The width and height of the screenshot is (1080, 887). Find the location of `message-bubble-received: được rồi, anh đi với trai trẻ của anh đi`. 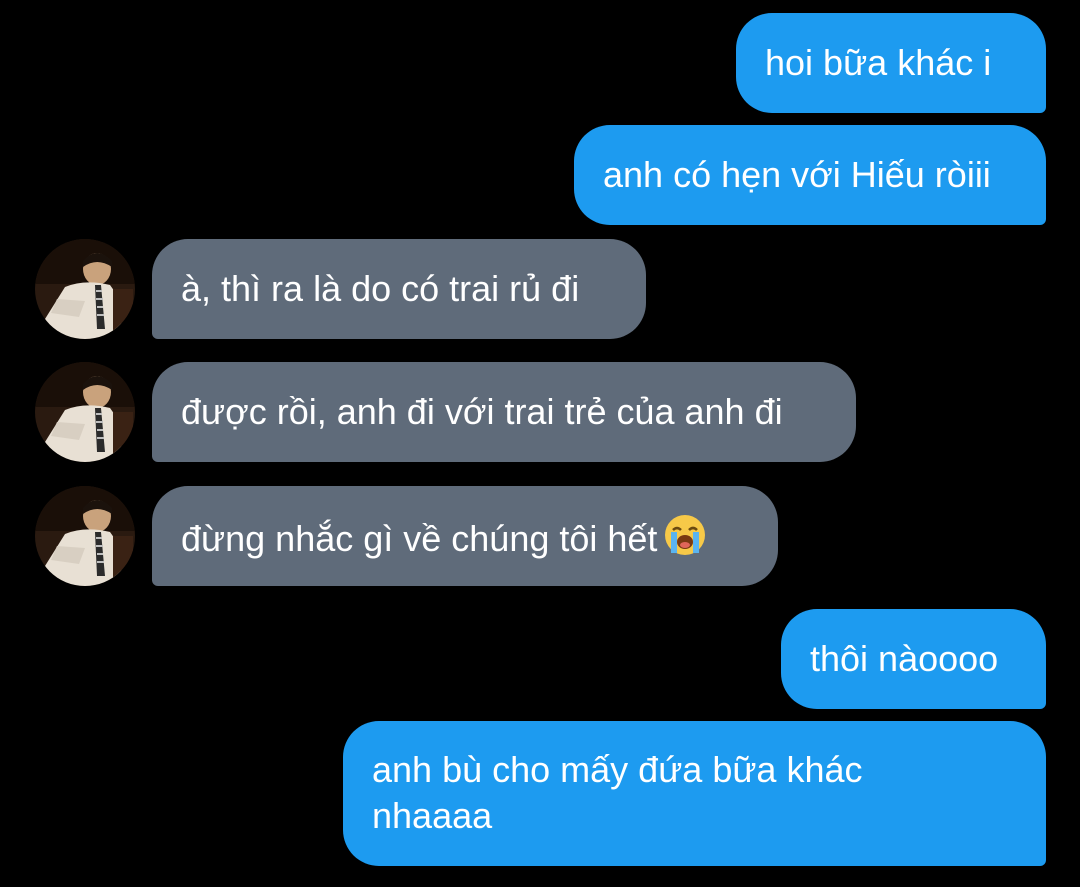

message-bubble-received: được rồi, anh đi với trai trẻ của anh đi is located at coordinates (504, 412).